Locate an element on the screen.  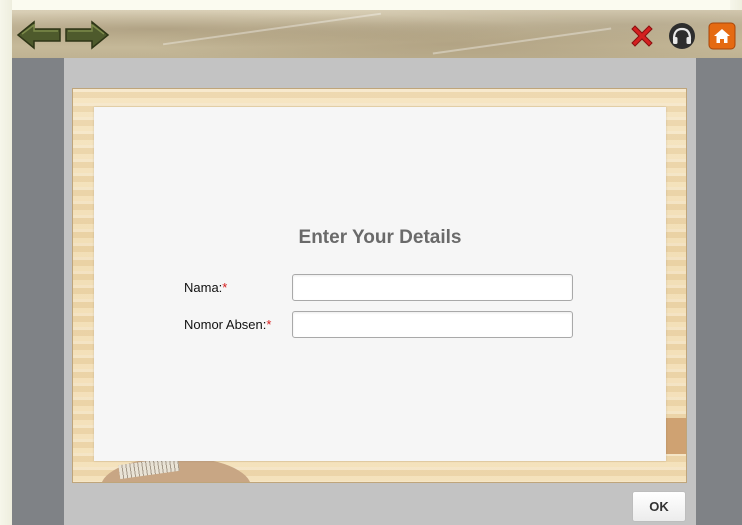
back-arrow-icon is located at coordinates (38, 35).